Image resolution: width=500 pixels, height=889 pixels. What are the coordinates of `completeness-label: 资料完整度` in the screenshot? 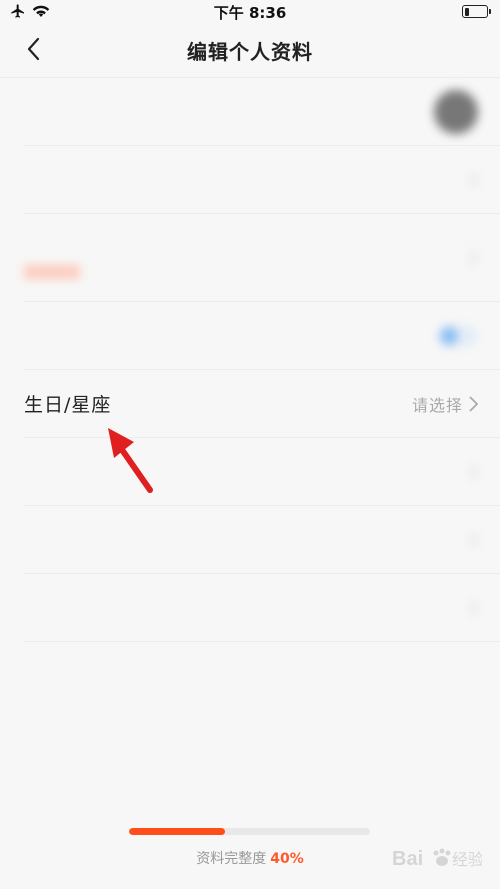 It's located at (231, 859).